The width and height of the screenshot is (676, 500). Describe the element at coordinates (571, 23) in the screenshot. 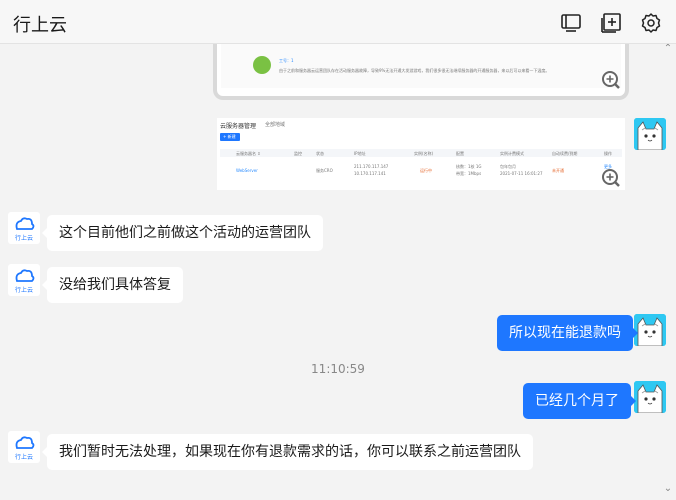

I see `monitor-icon` at that location.